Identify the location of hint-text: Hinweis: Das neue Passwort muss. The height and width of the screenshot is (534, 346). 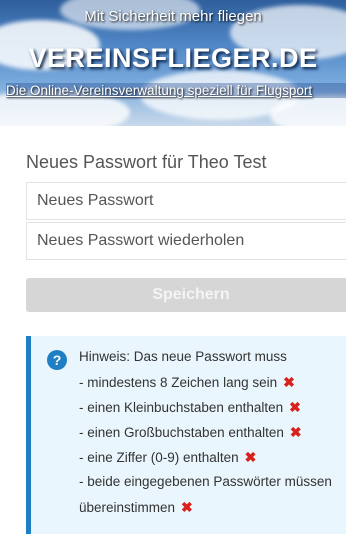
(183, 356).